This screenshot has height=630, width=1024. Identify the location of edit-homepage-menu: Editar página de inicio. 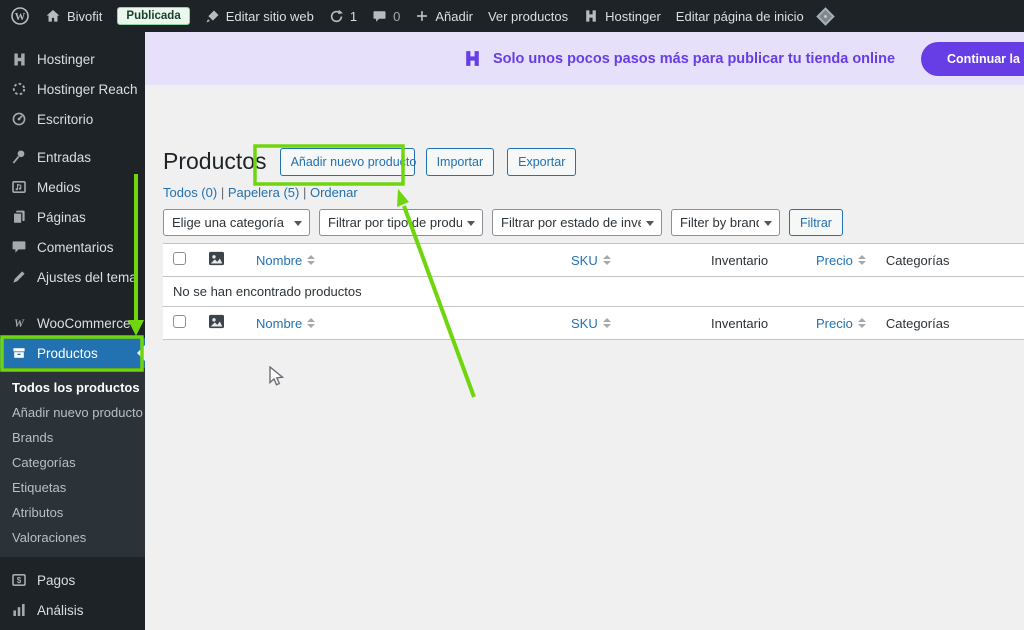
(740, 16).